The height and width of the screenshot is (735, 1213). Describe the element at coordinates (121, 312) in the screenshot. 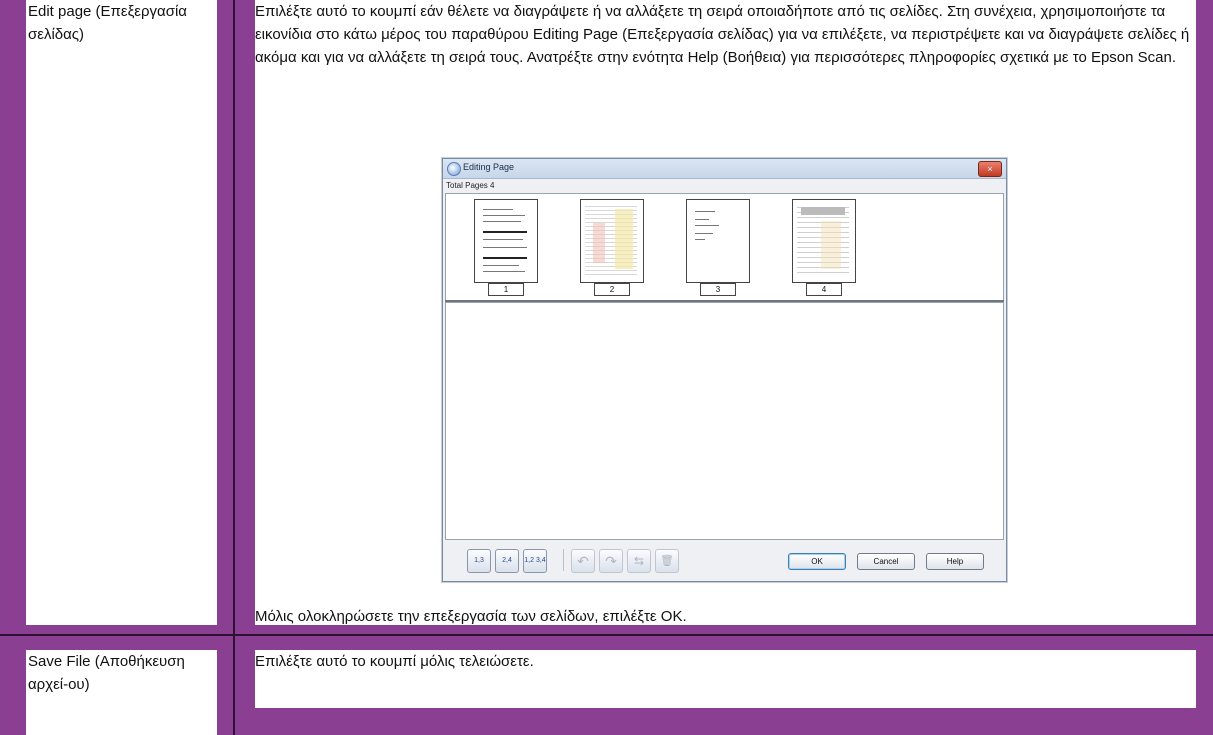

I see `edit-page-label-cell: Edit page (Επεξεργασία σελίδας)` at that location.